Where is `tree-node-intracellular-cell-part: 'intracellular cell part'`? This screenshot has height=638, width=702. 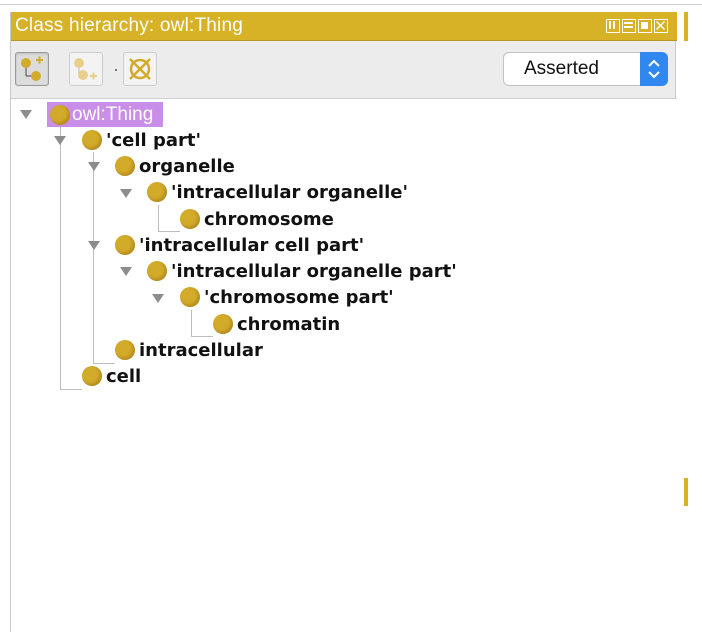 tree-node-intracellular-cell-part: 'intracellular cell part' is located at coordinates (239, 245).